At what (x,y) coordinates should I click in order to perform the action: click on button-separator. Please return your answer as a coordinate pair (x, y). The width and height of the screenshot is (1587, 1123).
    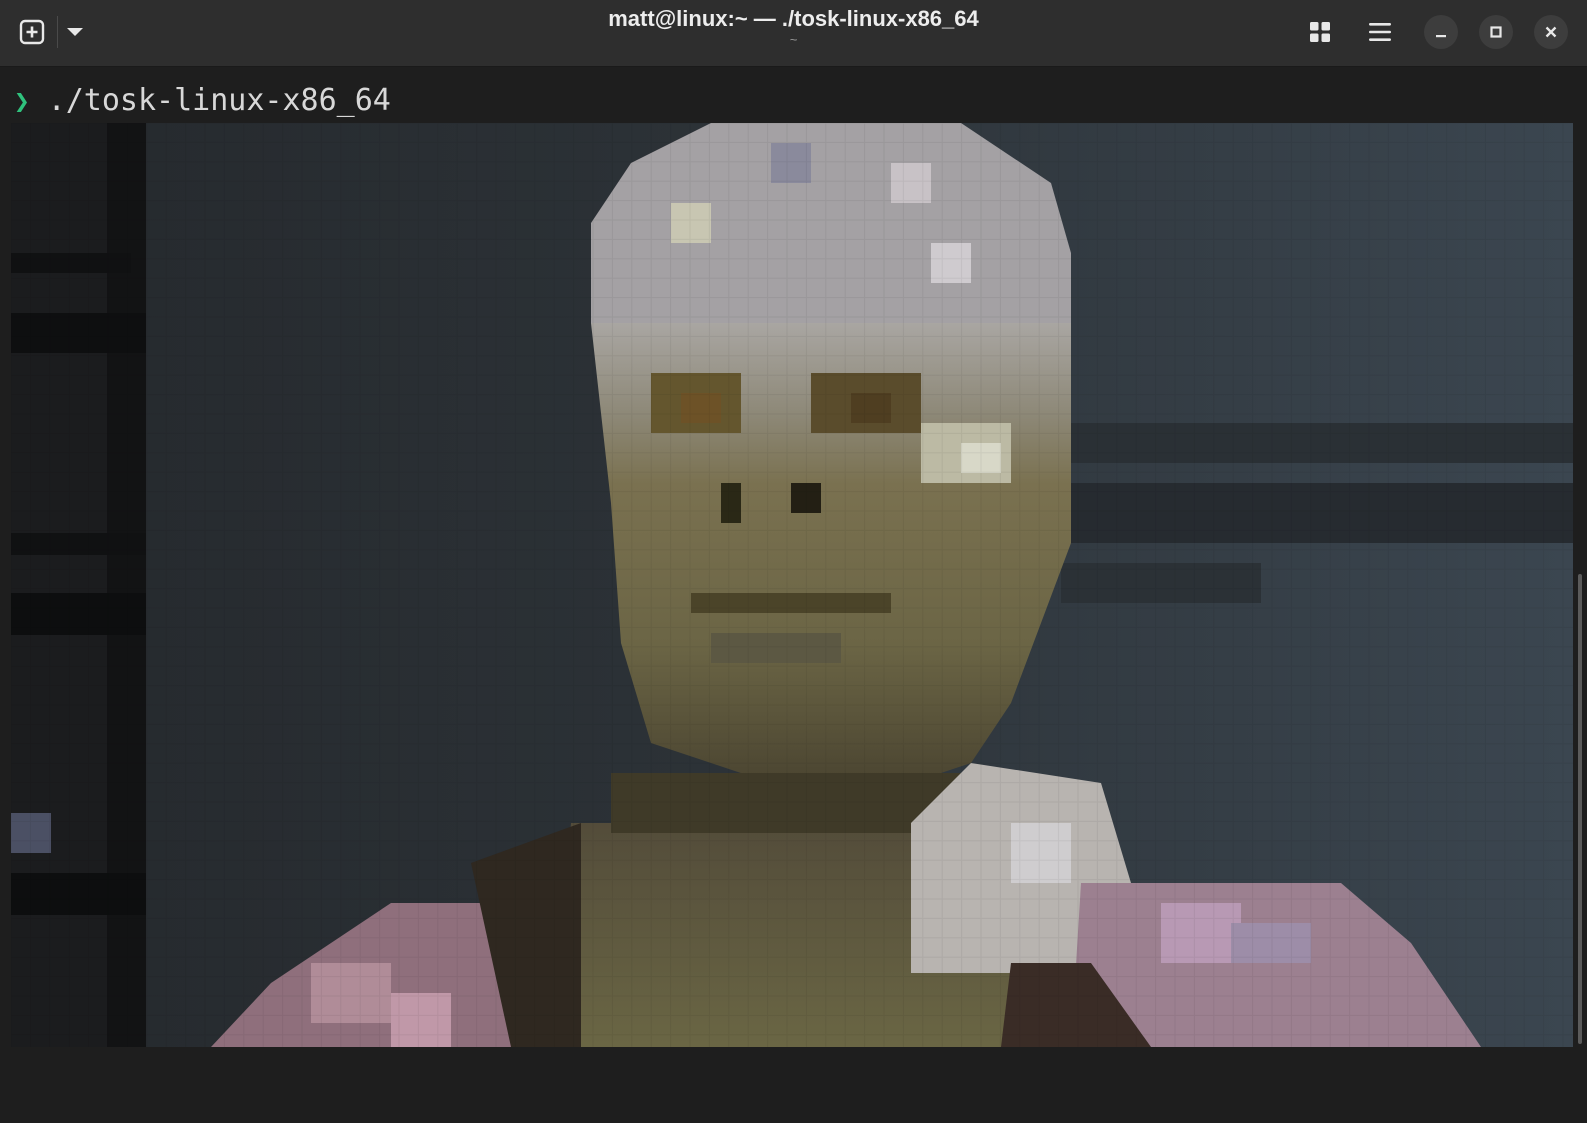
    Looking at the image, I should click on (57, 32).